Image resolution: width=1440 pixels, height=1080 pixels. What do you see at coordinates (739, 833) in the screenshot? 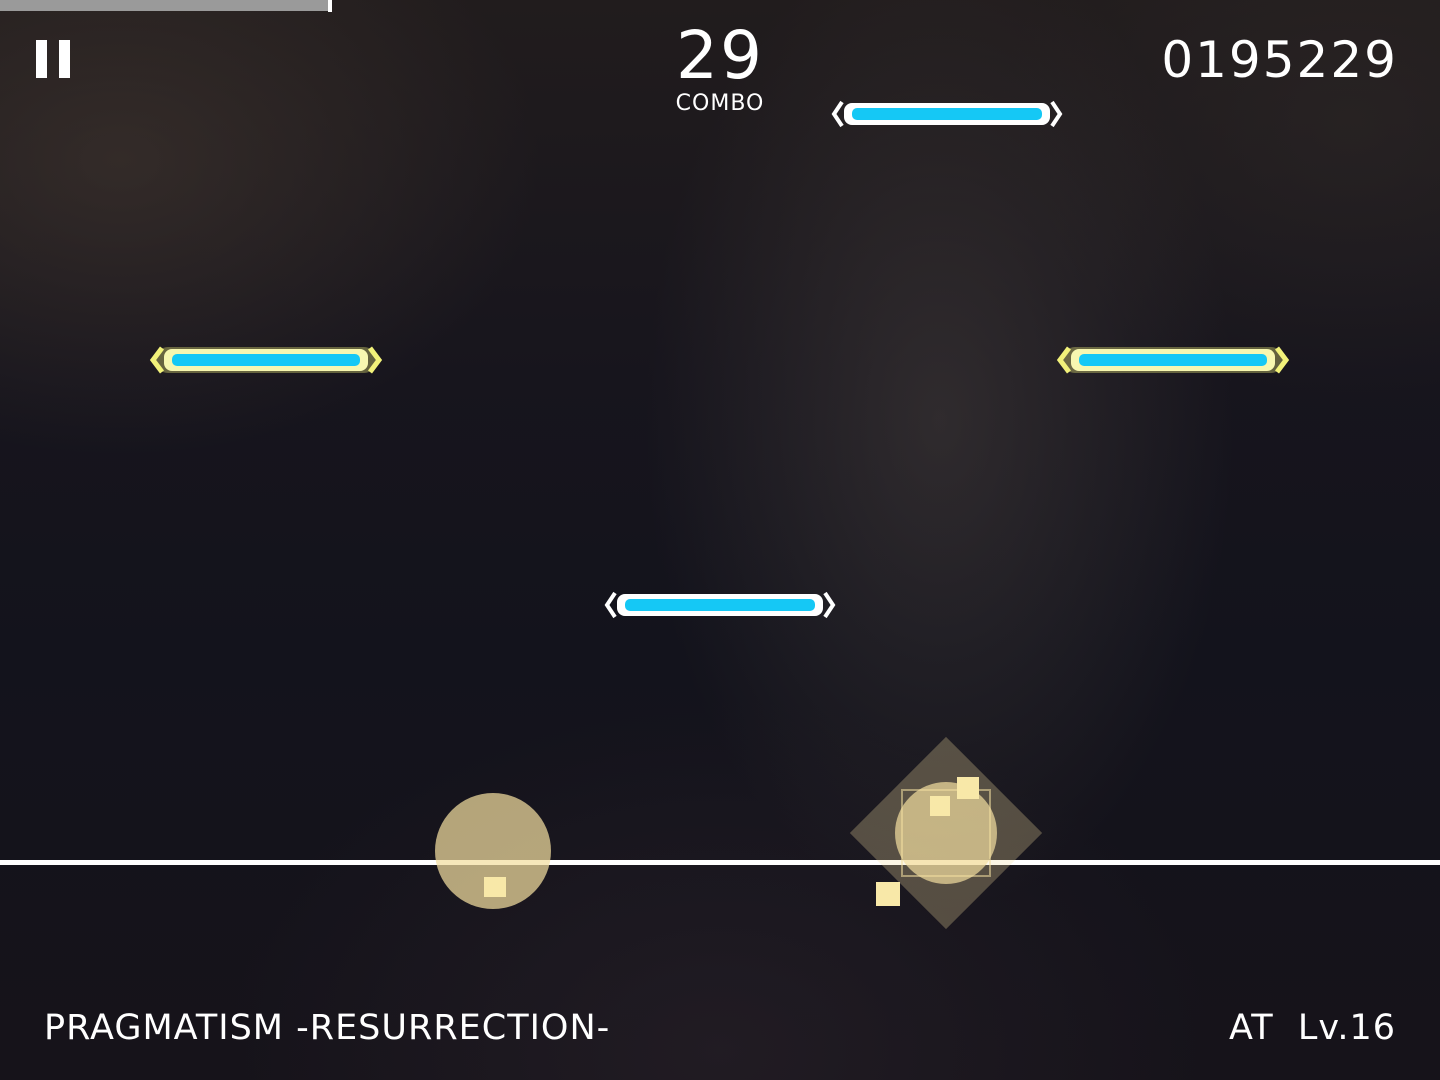
I see `hit-effects-layer` at bounding box center [739, 833].